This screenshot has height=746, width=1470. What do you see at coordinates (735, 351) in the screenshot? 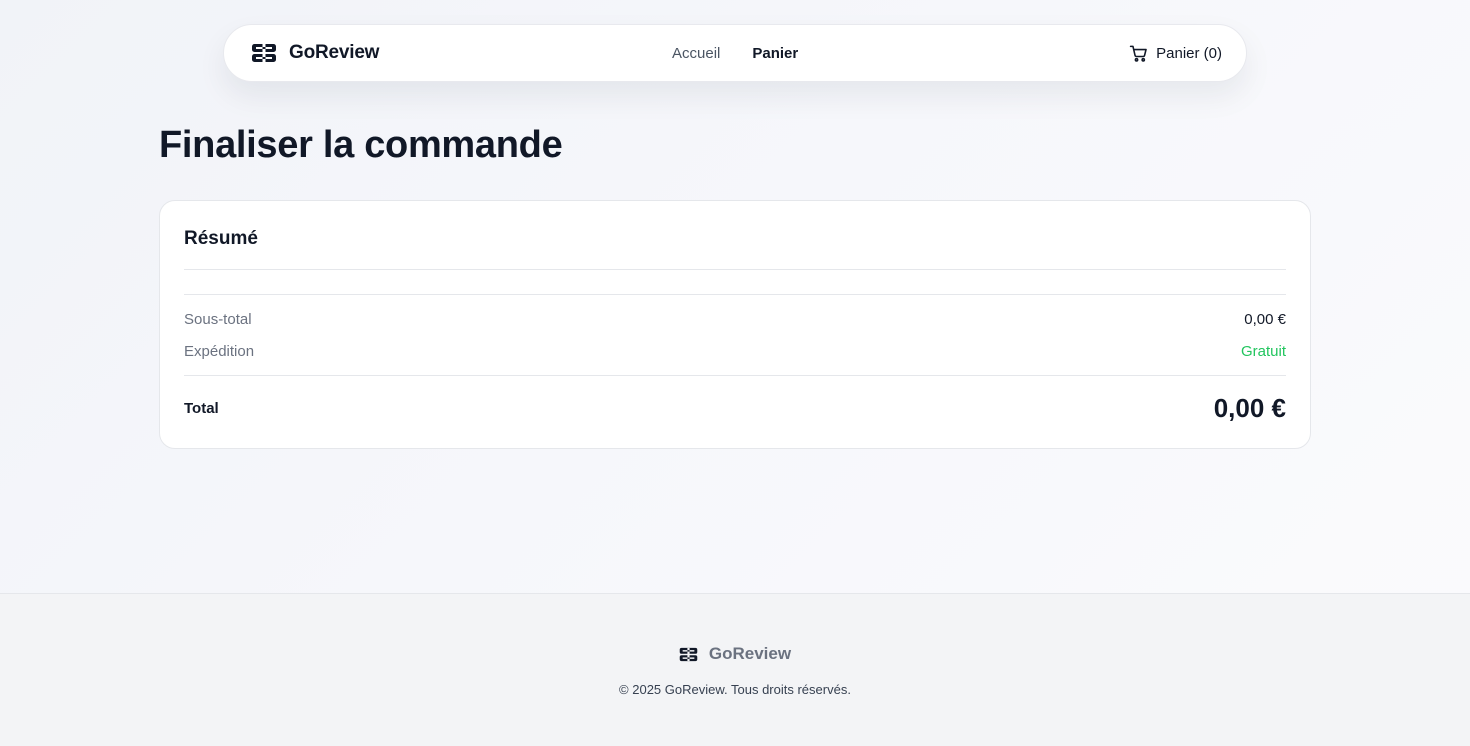
I see `shipping-row: Expédition Gratuit` at bounding box center [735, 351].